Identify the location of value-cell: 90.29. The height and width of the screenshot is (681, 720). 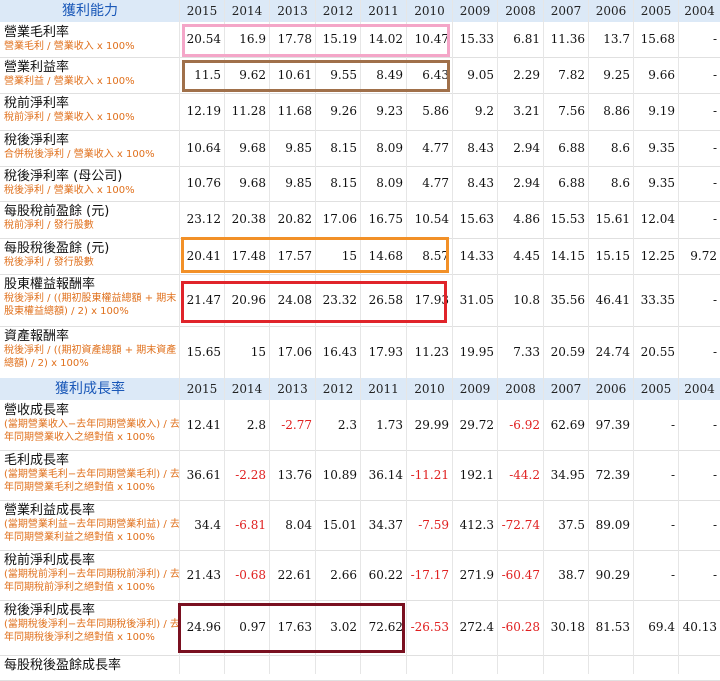
(612, 575).